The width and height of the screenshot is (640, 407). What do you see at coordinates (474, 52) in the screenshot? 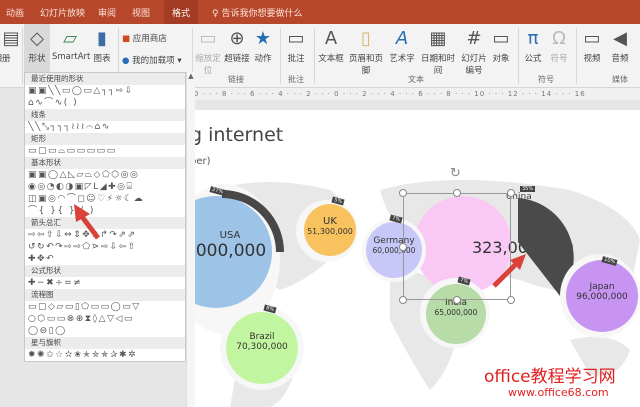
I see `slide-number-button: # 幻灯片编号` at bounding box center [474, 52].